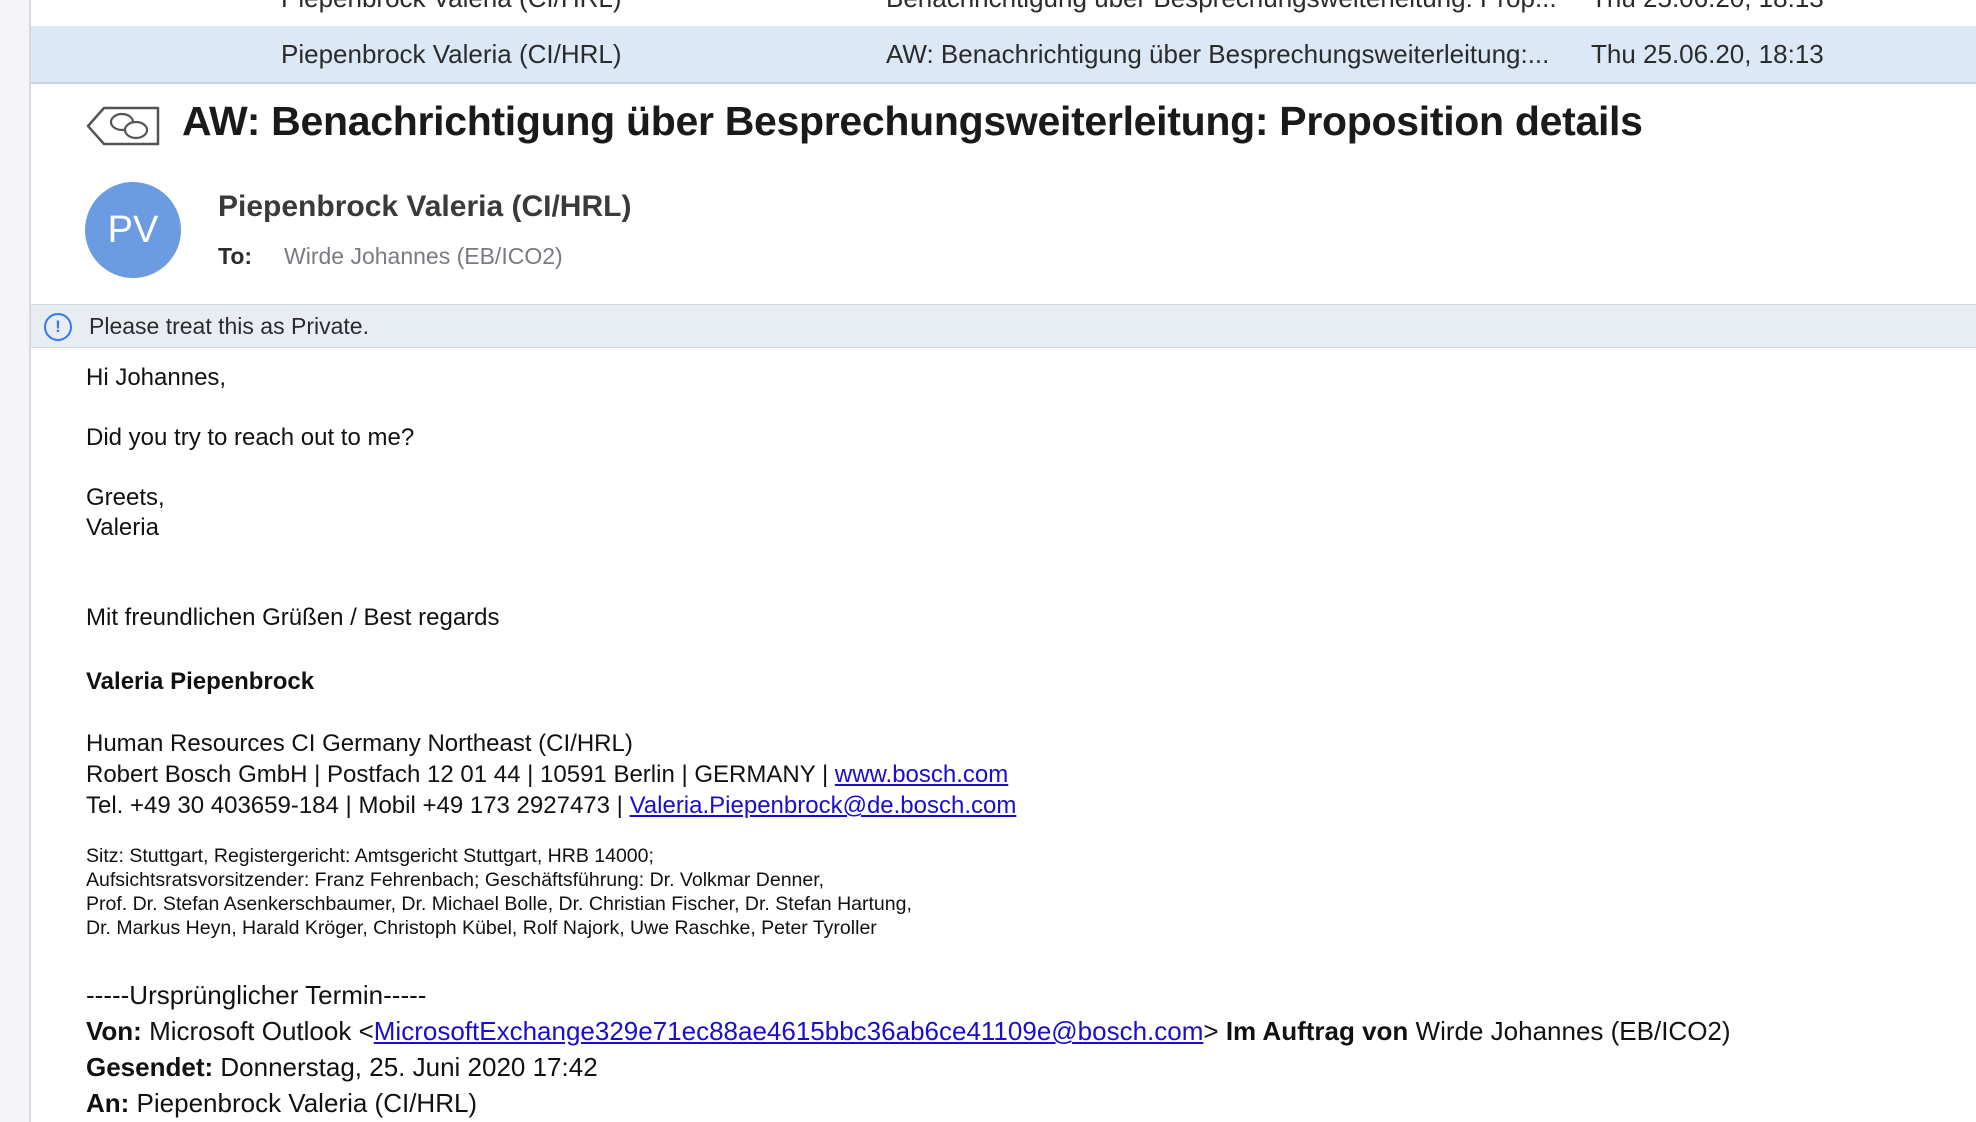 The width and height of the screenshot is (1976, 1122). Describe the element at coordinates (108, 1103) in the screenshot. I see `an-label: An:` at that location.